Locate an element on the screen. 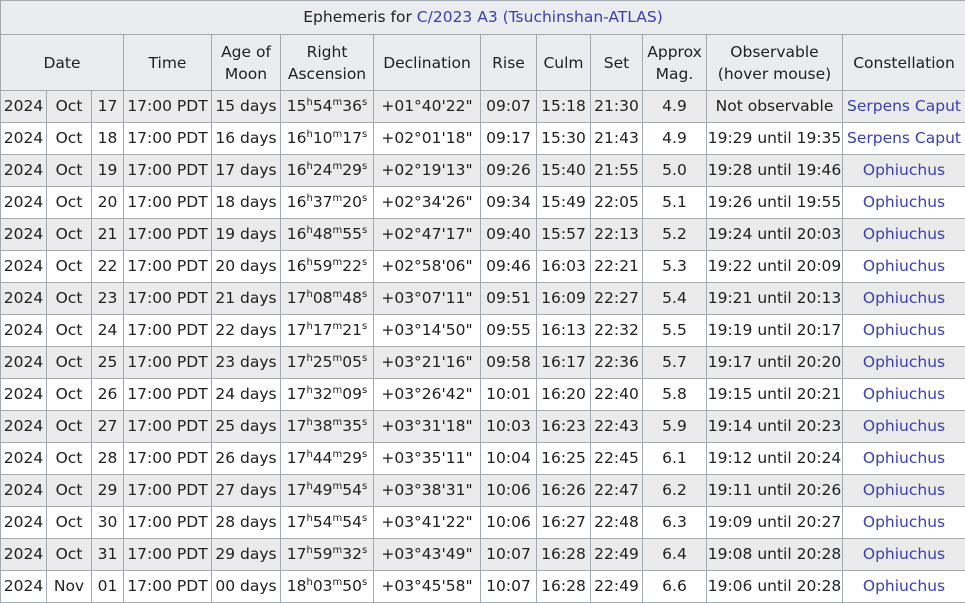  cell-culm: 16:23 is located at coordinates (564, 427).